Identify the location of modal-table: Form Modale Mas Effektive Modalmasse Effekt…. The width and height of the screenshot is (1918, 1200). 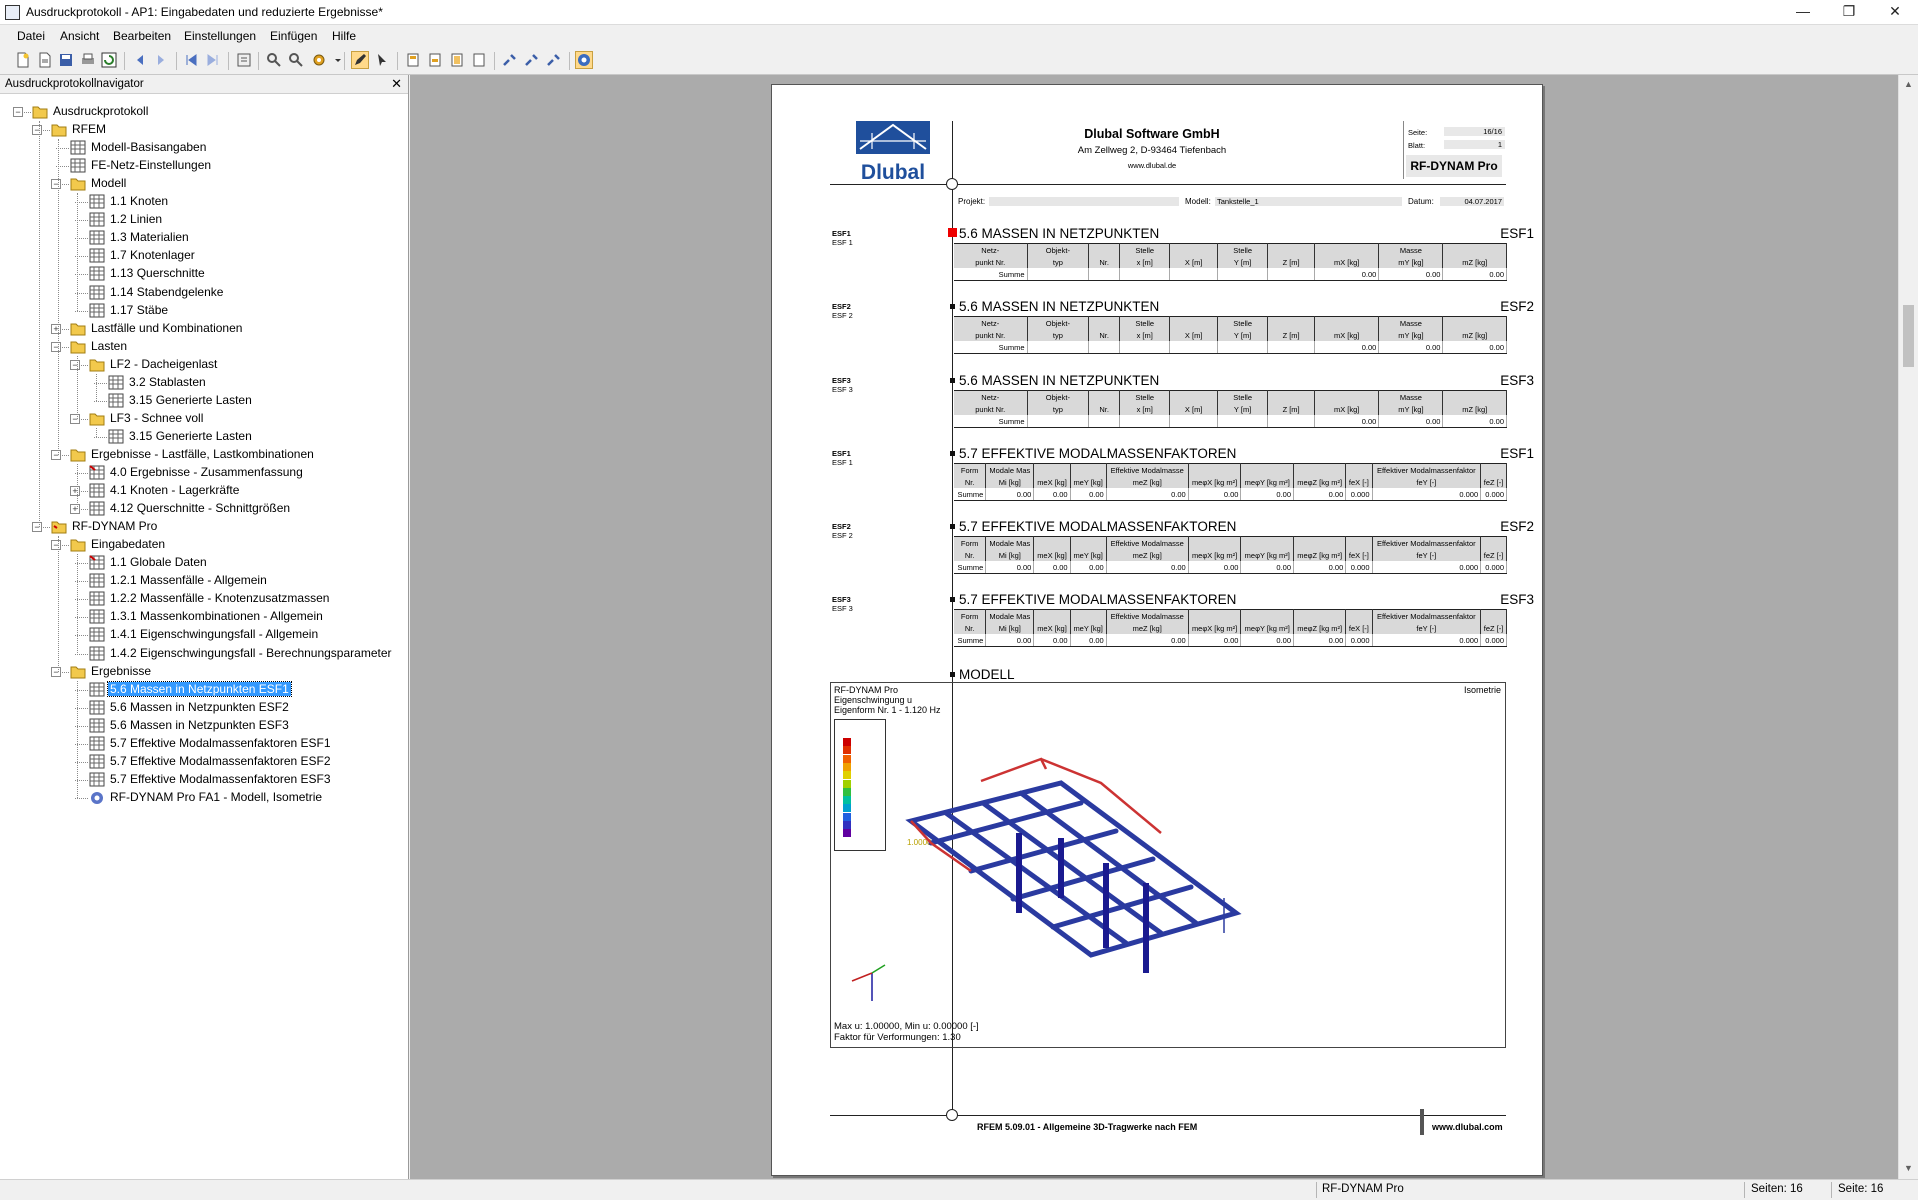
(1230, 628).